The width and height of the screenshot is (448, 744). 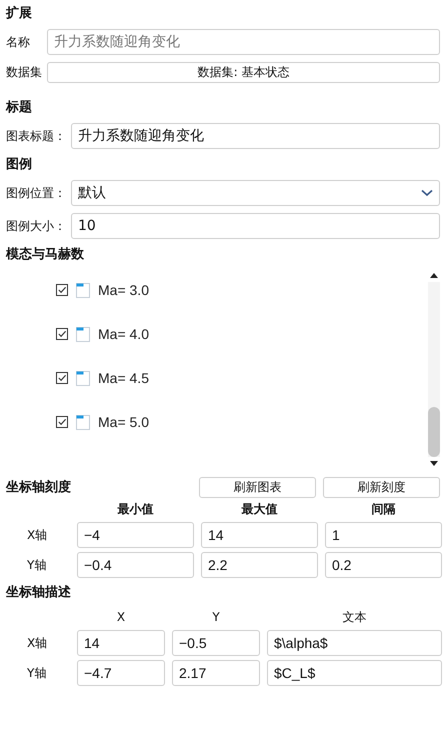 I want to click on tick-field: 0.2, so click(x=383, y=565).